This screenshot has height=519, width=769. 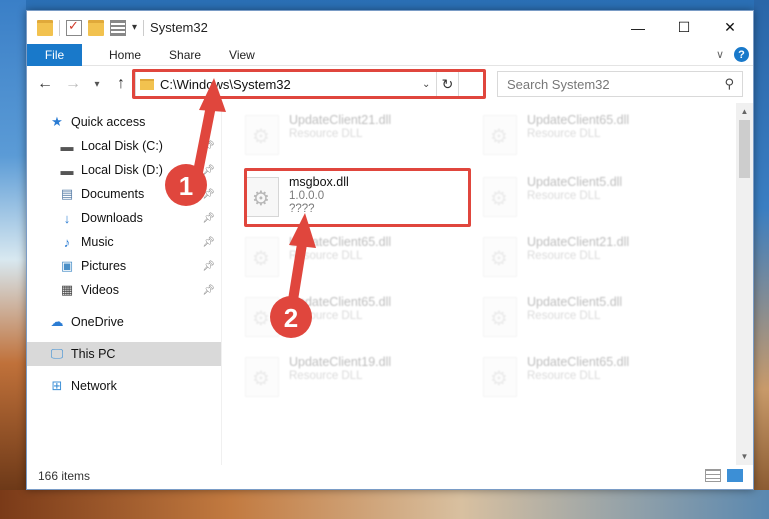 I want to click on sidebar-item-pictures: ▣ Pictures 📌︎, so click(x=140, y=266).